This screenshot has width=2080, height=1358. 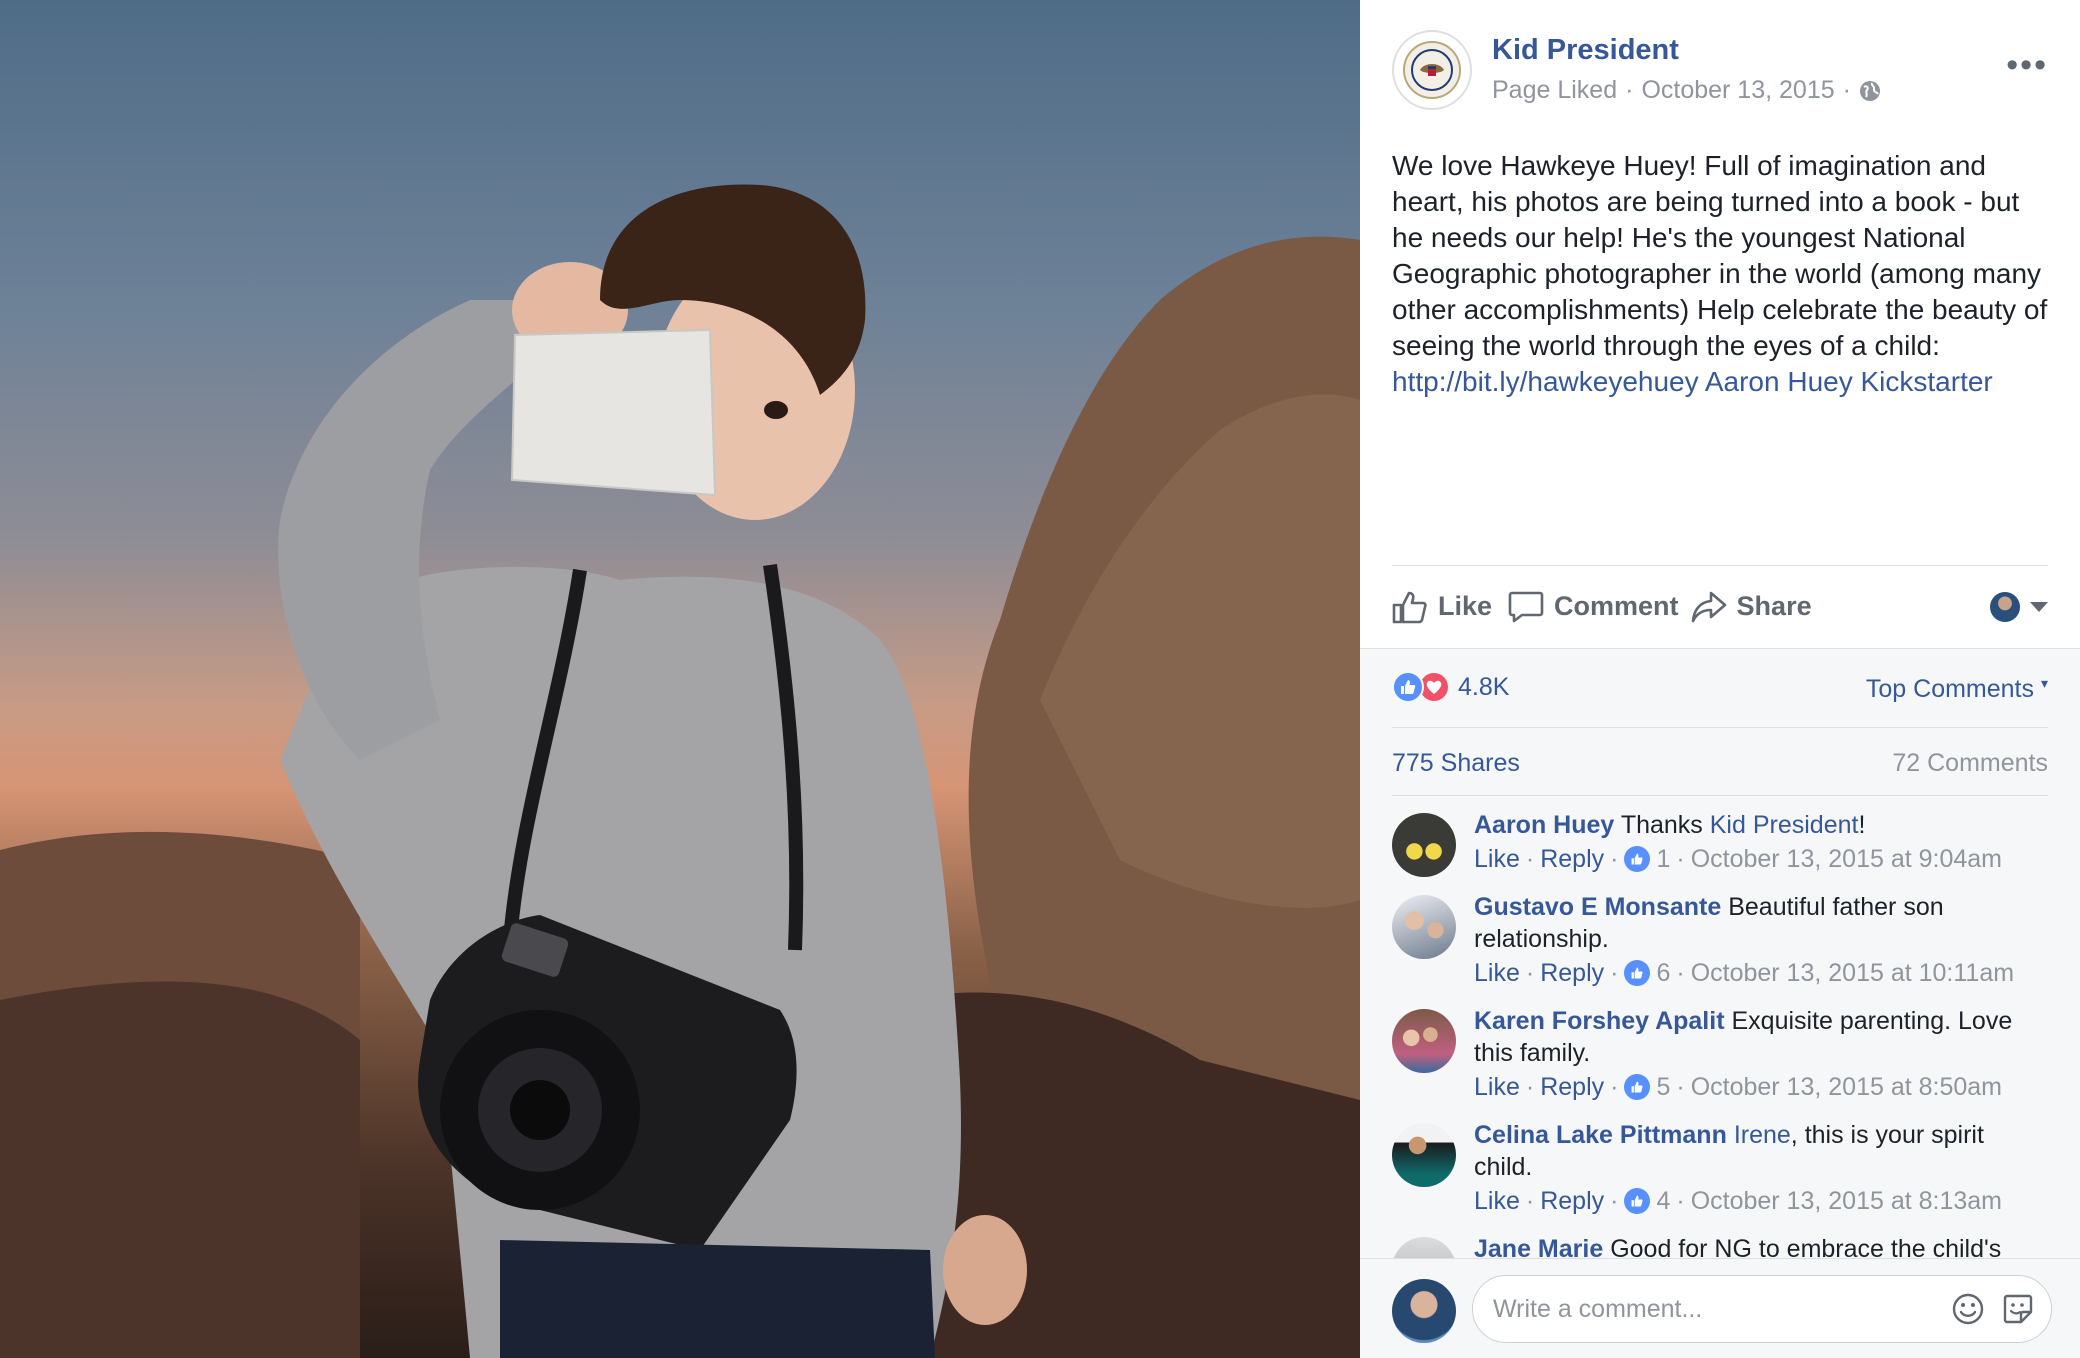 I want to click on post-tags-link: Aaron Huey Kickstarter, so click(x=1849, y=381).